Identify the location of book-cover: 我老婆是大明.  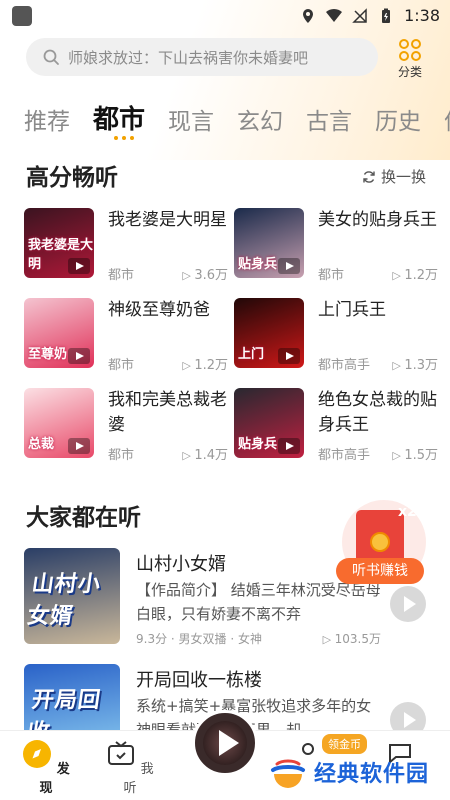
(59, 243).